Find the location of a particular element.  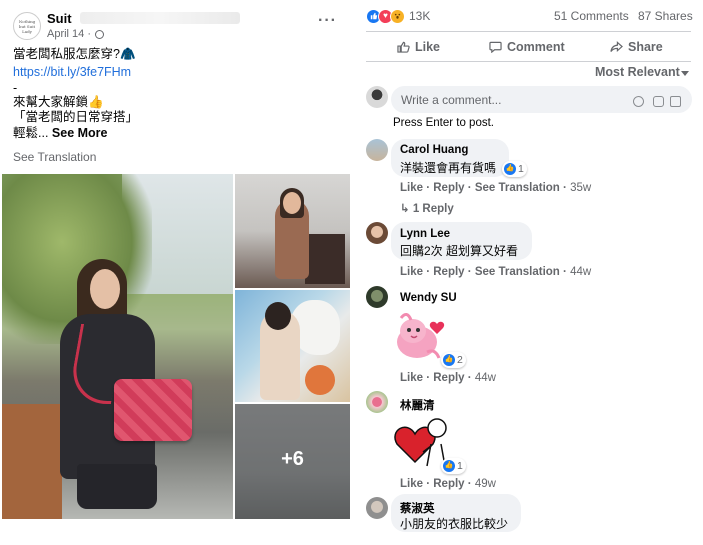

commenter-name: Wendy SU is located at coordinates (428, 298).